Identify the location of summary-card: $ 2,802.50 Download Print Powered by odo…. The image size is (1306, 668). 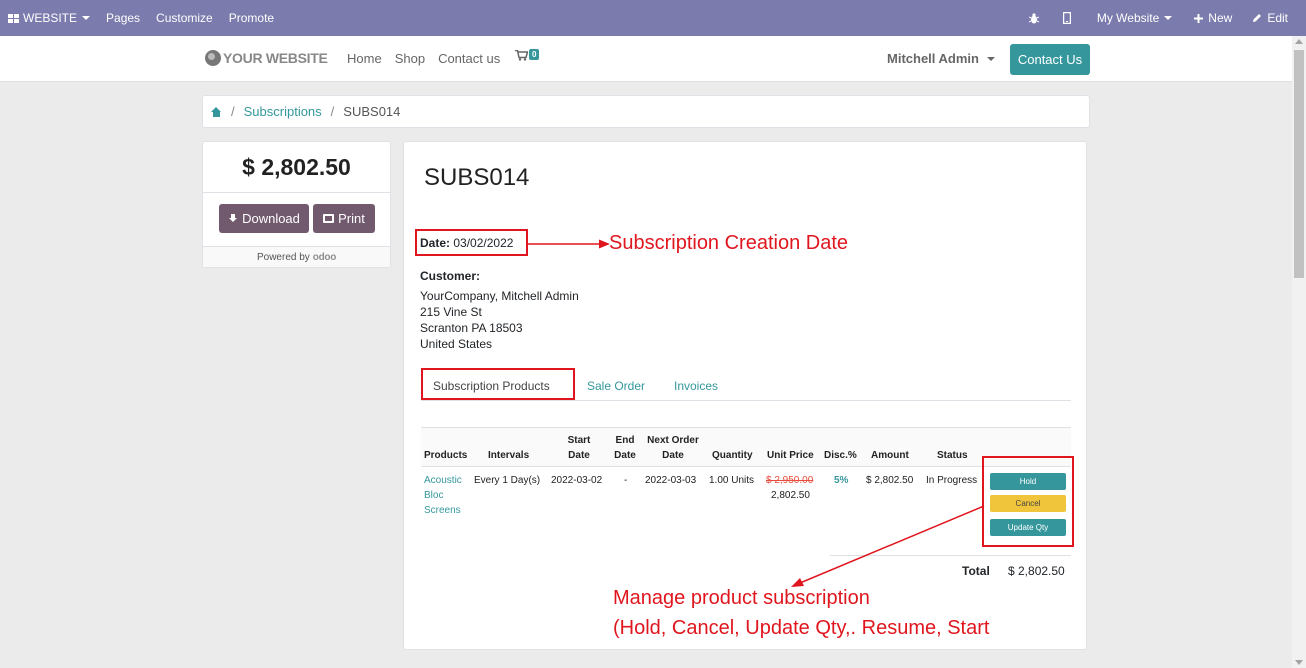
(296, 204).